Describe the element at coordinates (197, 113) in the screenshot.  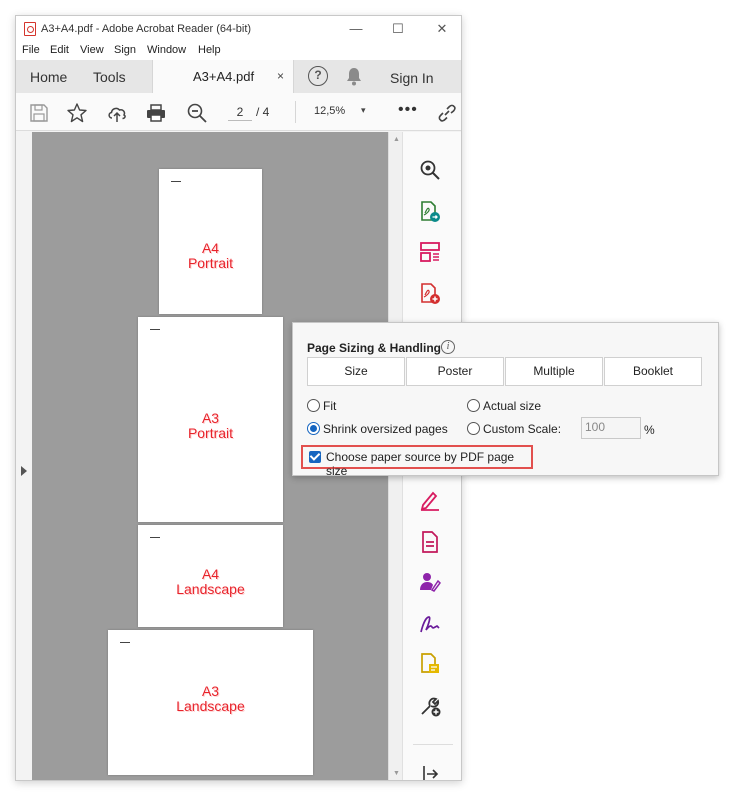
I see `zoom-out-icon` at that location.